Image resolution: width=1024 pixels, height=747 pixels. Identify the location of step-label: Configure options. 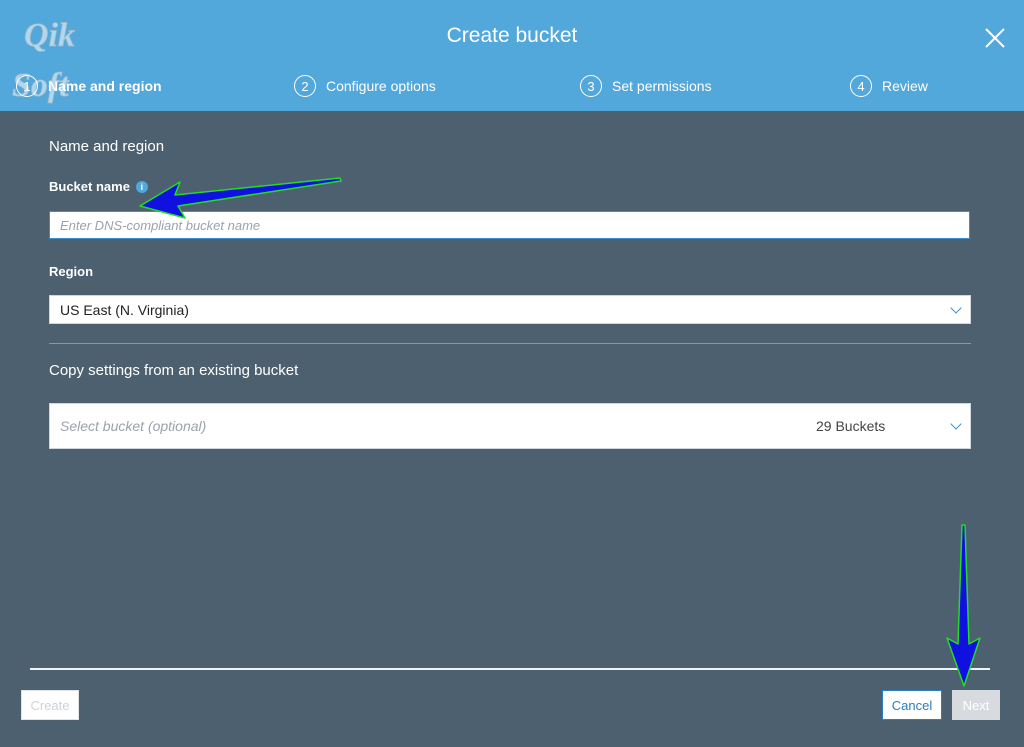
(381, 86).